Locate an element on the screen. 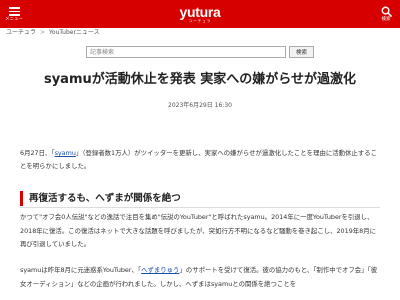 Image resolution: width=400 pixels, height=300 pixels. header-search-label: 検索 is located at coordinates (386, 19).